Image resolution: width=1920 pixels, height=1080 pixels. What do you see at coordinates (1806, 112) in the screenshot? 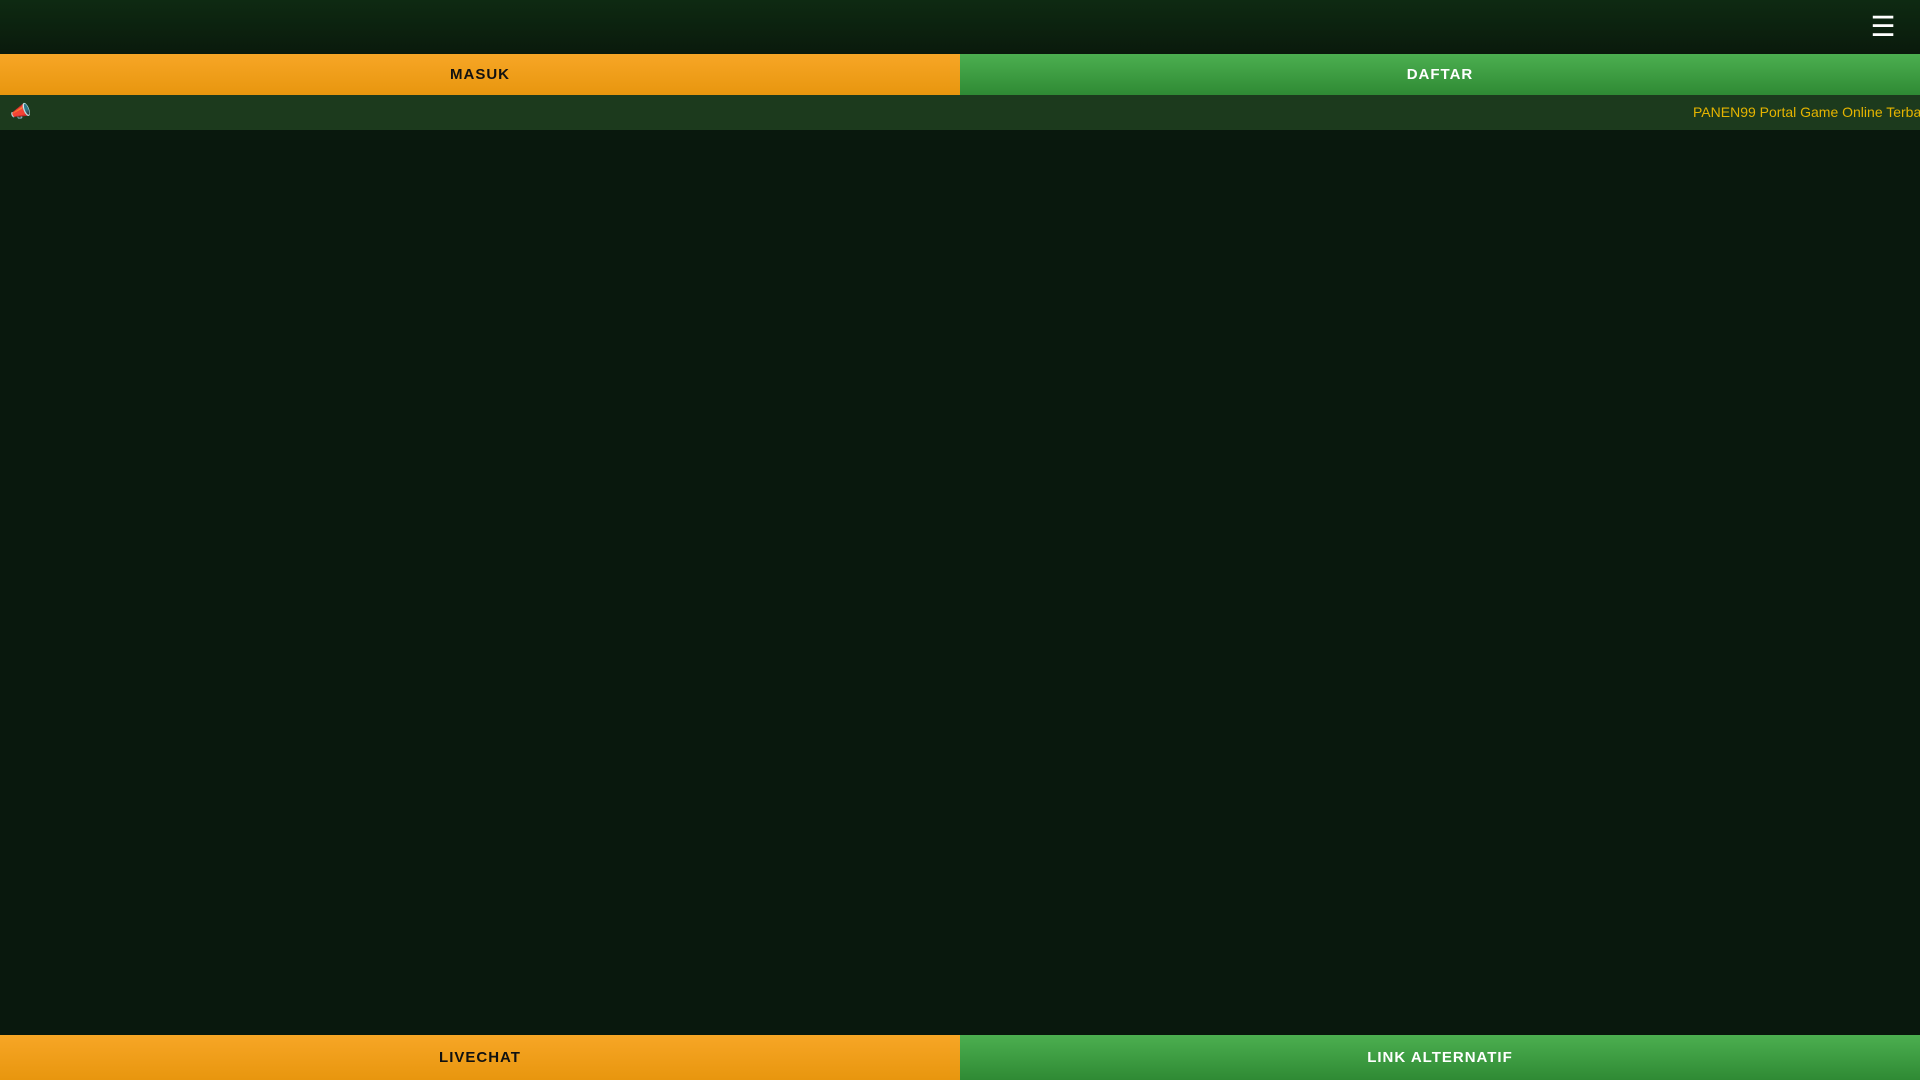
I see `ticker-text: PANEN99 Portal Game Online Terbaik a` at bounding box center [1806, 112].